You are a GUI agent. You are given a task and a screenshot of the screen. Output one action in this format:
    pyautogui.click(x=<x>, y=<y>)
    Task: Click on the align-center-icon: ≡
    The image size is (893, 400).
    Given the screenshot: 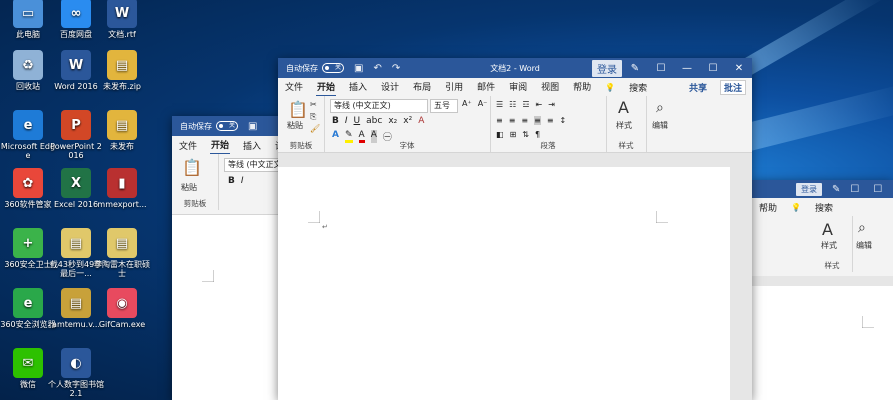 What is the action you would take?
    pyautogui.click(x=512, y=120)
    